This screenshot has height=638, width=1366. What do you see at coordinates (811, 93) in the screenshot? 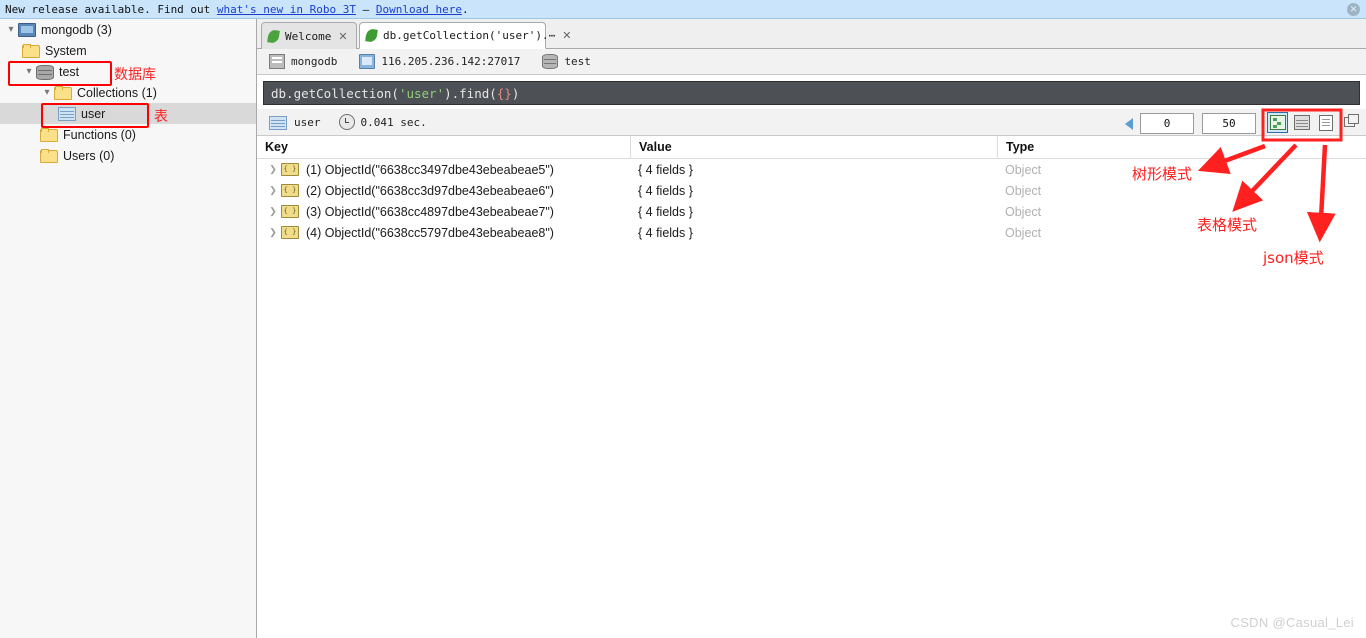
I see `query-editor: db.getCollection('user').find({})` at bounding box center [811, 93].